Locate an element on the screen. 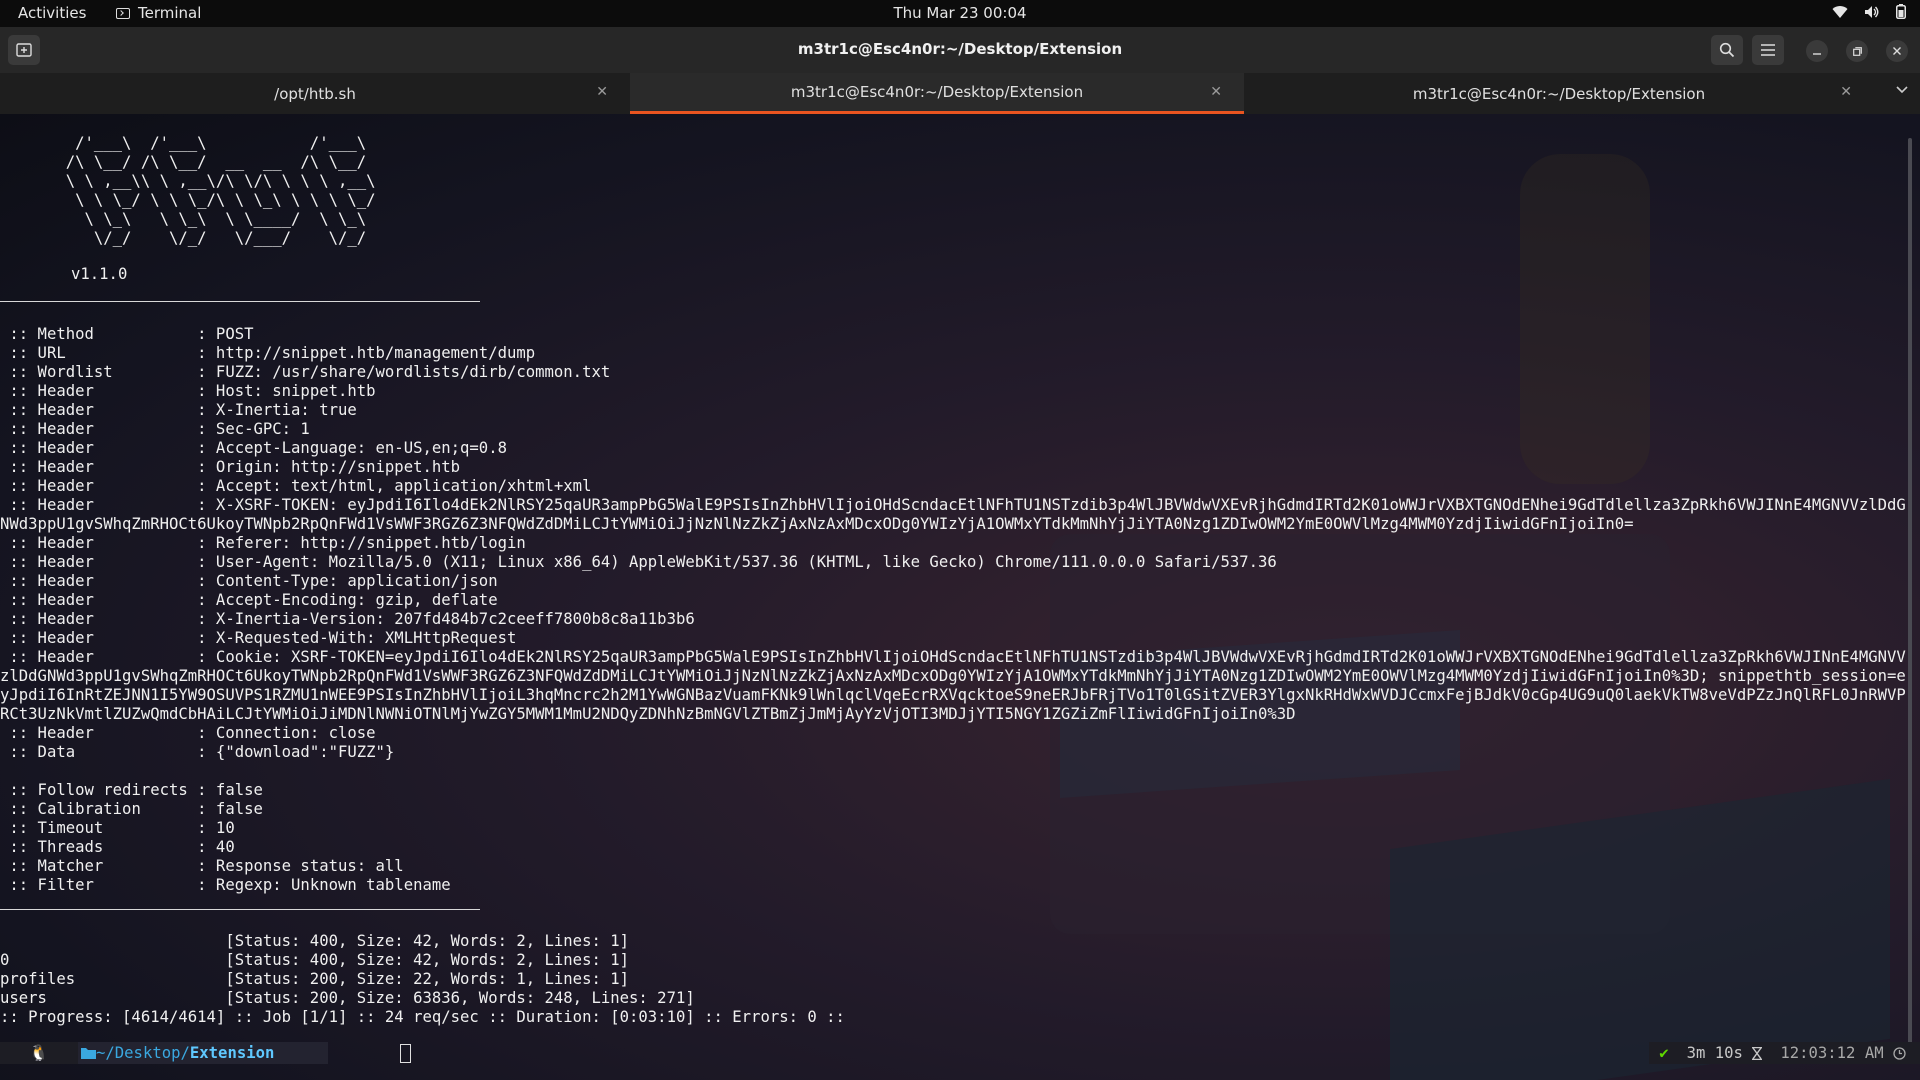 The image size is (1920, 1080). right-prompt: ✔ 3m 10s 12:03:12 AM is located at coordinates (1784, 1053).